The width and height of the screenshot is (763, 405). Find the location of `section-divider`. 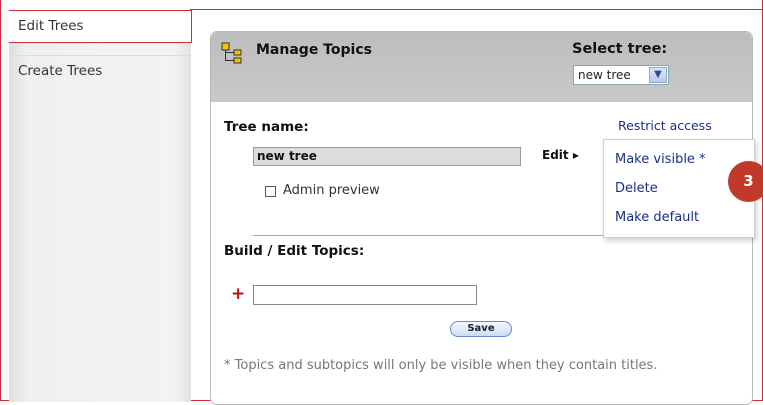

section-divider is located at coordinates (446, 235).